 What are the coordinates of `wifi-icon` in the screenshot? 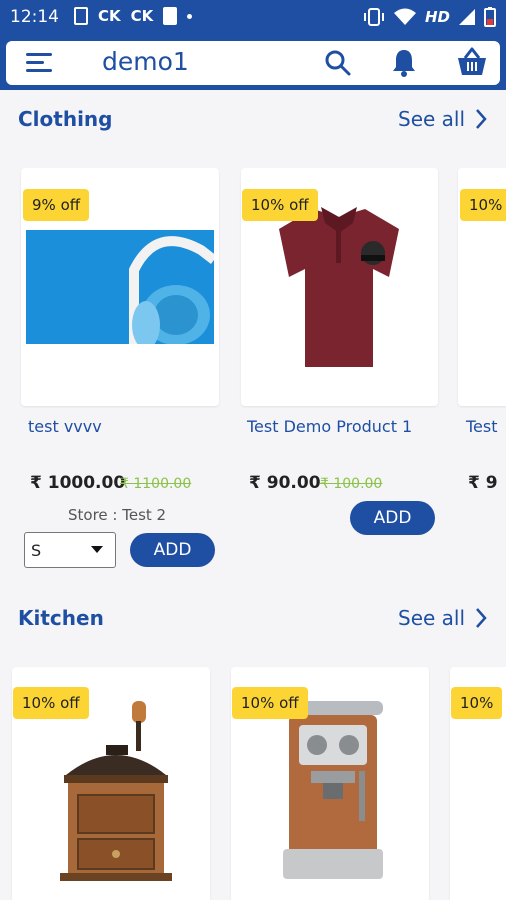 It's located at (404, 16).